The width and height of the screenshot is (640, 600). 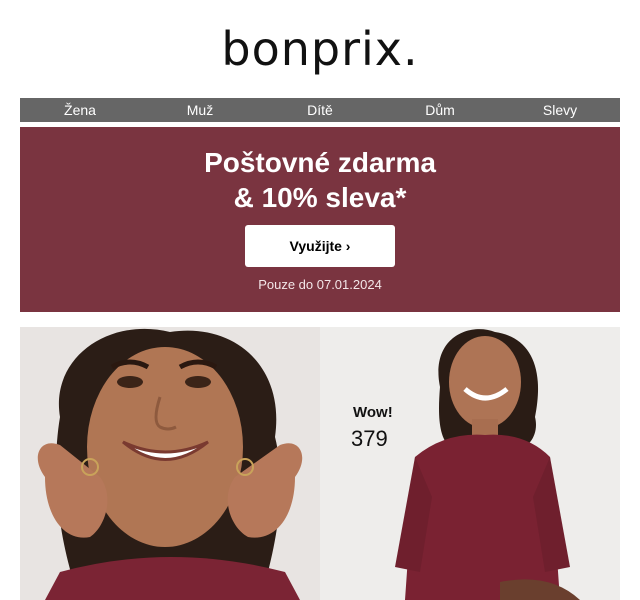 I want to click on main-navigation: Žena Muž Dítě Dům Slevy, so click(x=320, y=110).